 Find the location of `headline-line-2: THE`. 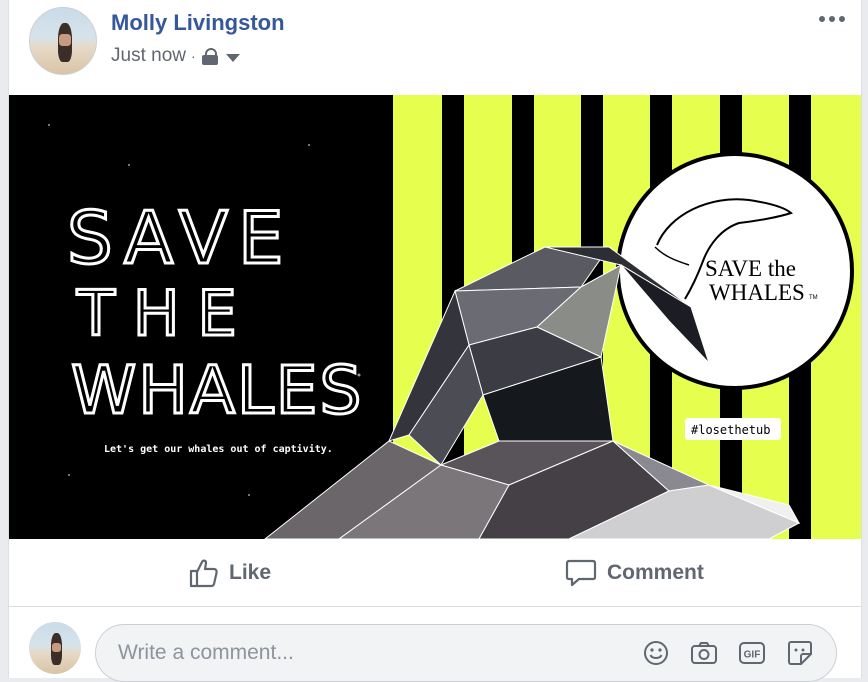

headline-line-2: THE is located at coordinates (165, 313).